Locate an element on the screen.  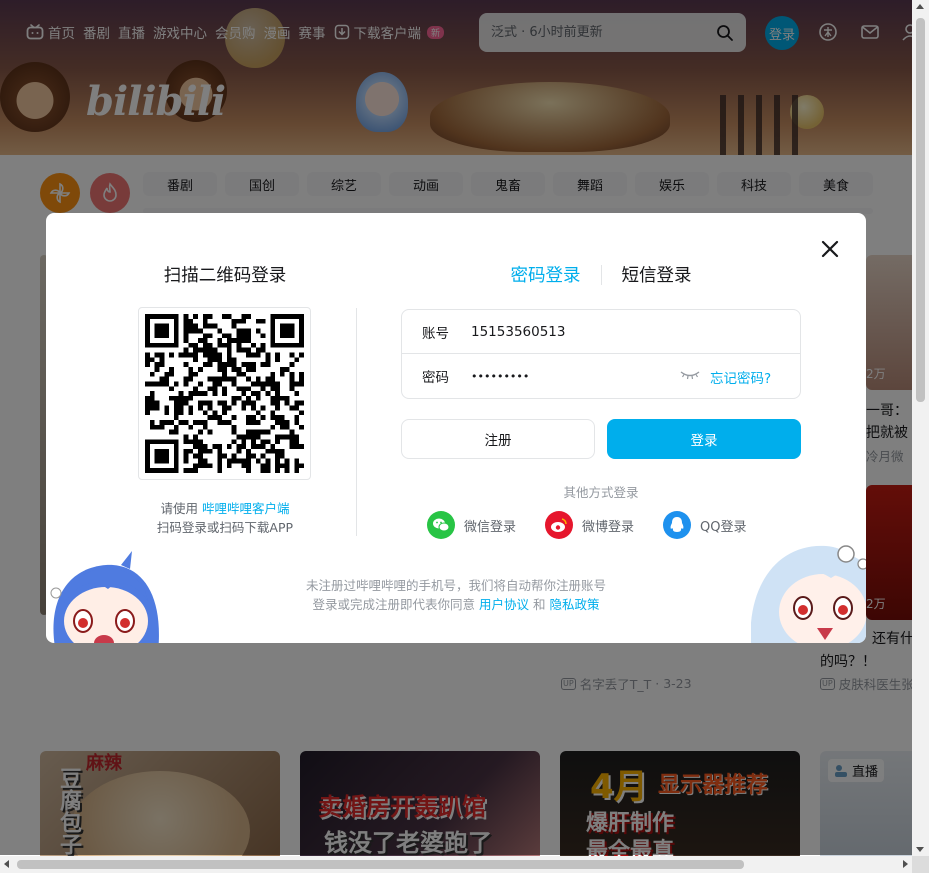
scroll-up-icon is located at coordinates (920, 6).